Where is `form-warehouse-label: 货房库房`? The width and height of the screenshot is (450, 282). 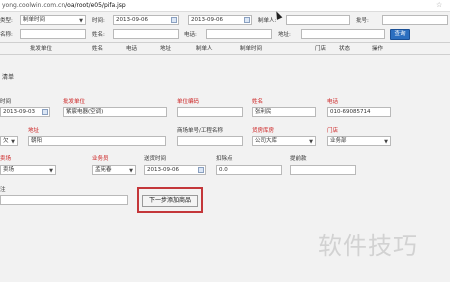
form-warehouse-label: 货房库房 is located at coordinates (263, 131).